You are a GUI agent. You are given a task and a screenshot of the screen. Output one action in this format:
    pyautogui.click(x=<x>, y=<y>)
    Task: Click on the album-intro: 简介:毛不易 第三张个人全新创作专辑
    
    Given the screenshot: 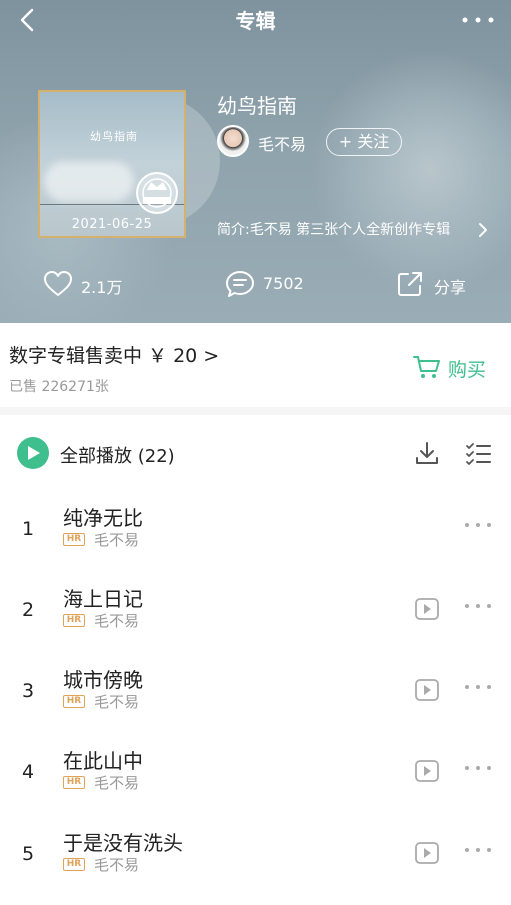 What is the action you would take?
    pyautogui.click(x=352, y=229)
    